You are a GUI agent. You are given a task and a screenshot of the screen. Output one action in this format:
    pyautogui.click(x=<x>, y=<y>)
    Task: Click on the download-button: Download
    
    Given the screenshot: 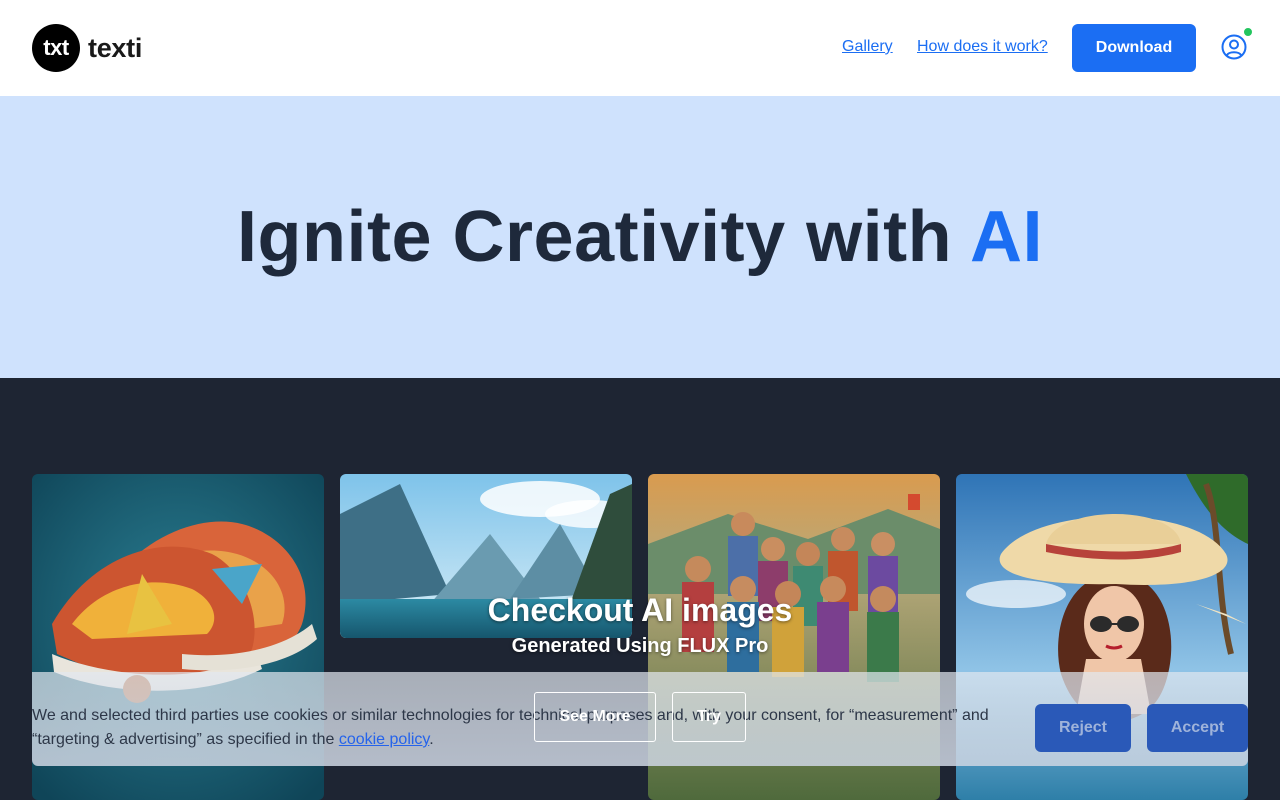 What is the action you would take?
    pyautogui.click(x=1134, y=48)
    